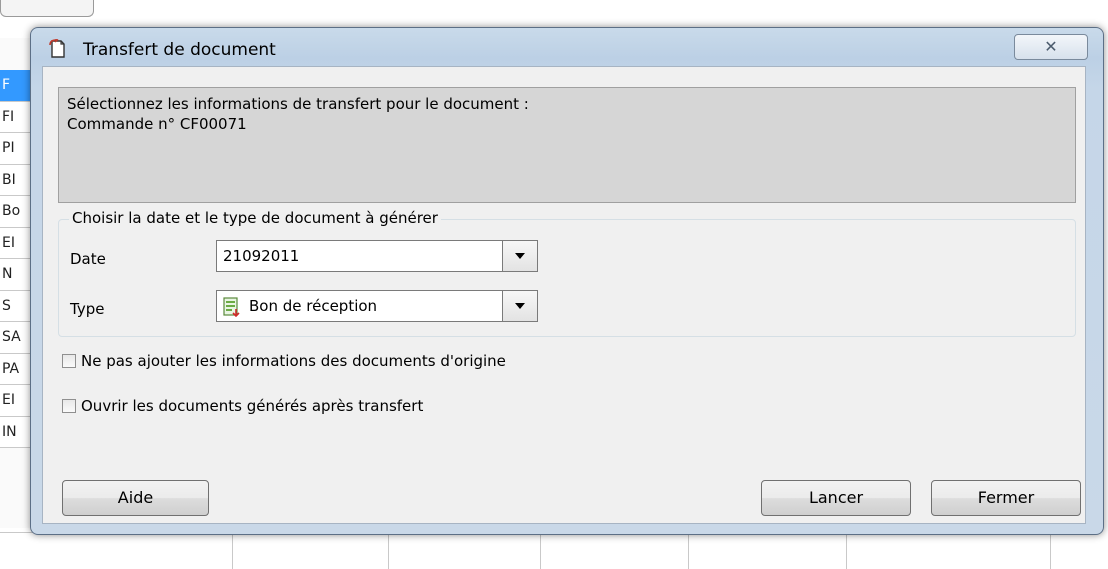 The image size is (1108, 569). What do you see at coordinates (87, 309) in the screenshot?
I see `type-label: Type` at bounding box center [87, 309].